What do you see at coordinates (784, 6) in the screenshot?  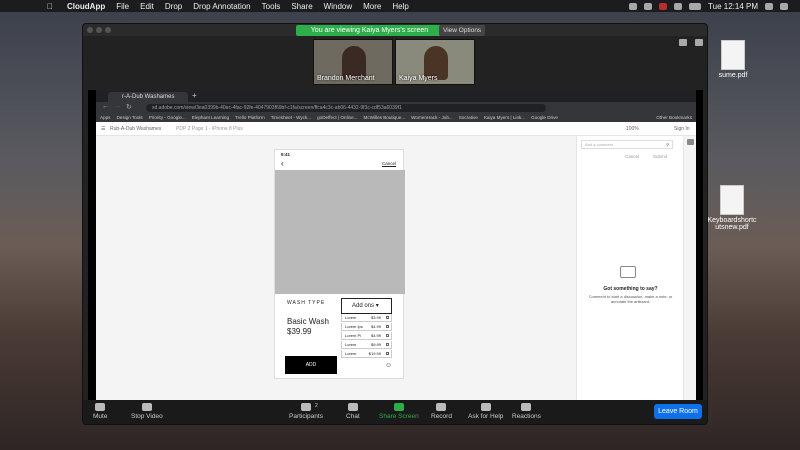 I see `control-center-icon` at bounding box center [784, 6].